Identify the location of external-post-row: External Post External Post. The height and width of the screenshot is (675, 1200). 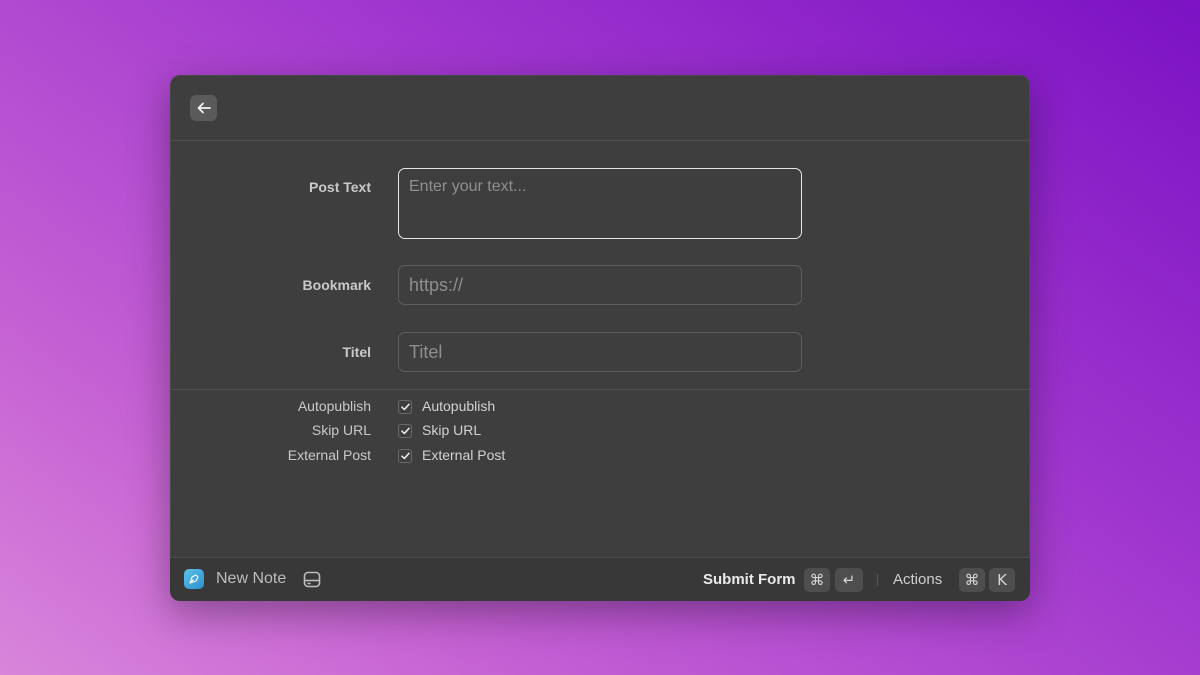
(600, 456).